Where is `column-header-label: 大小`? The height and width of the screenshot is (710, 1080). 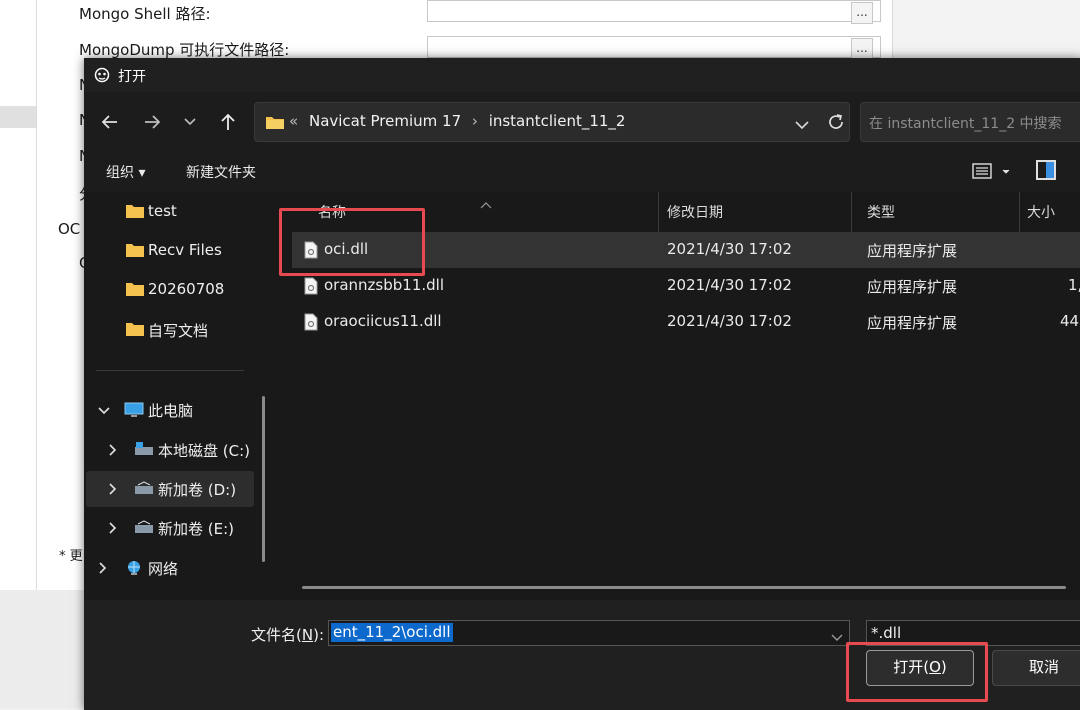
column-header-label: 大小 is located at coordinates (1041, 213).